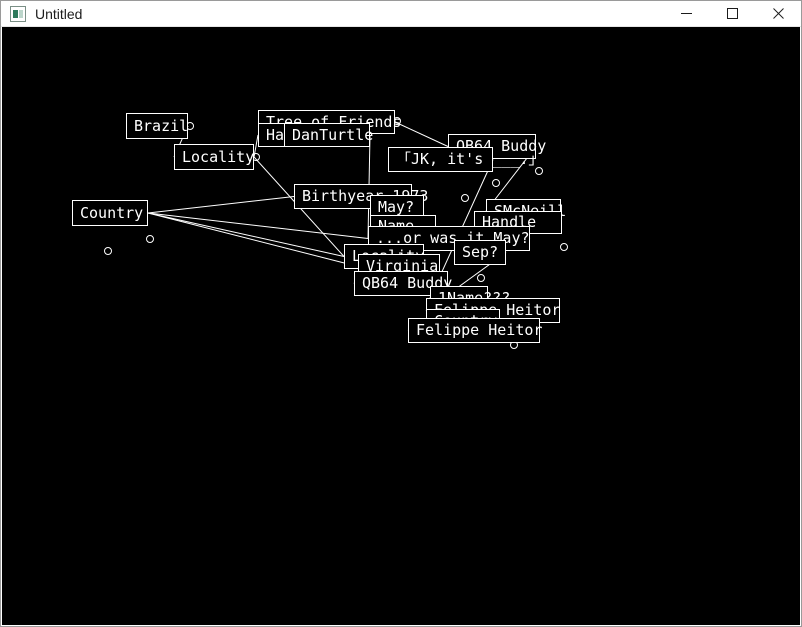 The height and width of the screenshot is (627, 802). I want to click on maximize-icon, so click(732, 13).